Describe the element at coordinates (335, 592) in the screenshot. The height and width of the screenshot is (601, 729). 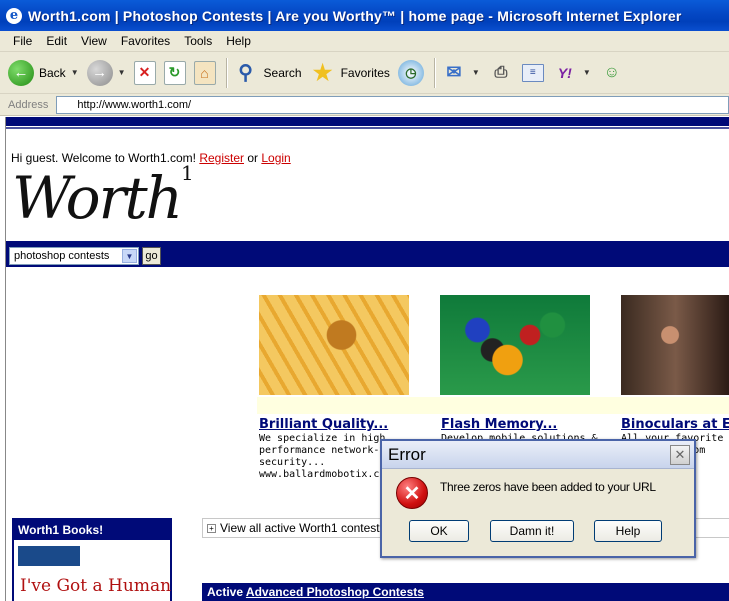
I see `advanced-contests-link: Advanced Photoshop Contests` at that location.